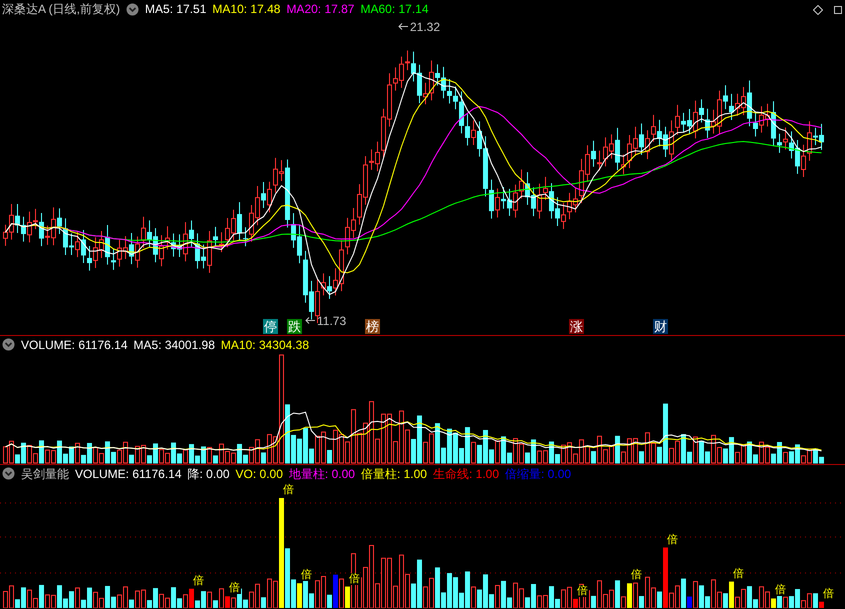  I want to click on indicator-reading: MA10: 34304.38, so click(264, 345).